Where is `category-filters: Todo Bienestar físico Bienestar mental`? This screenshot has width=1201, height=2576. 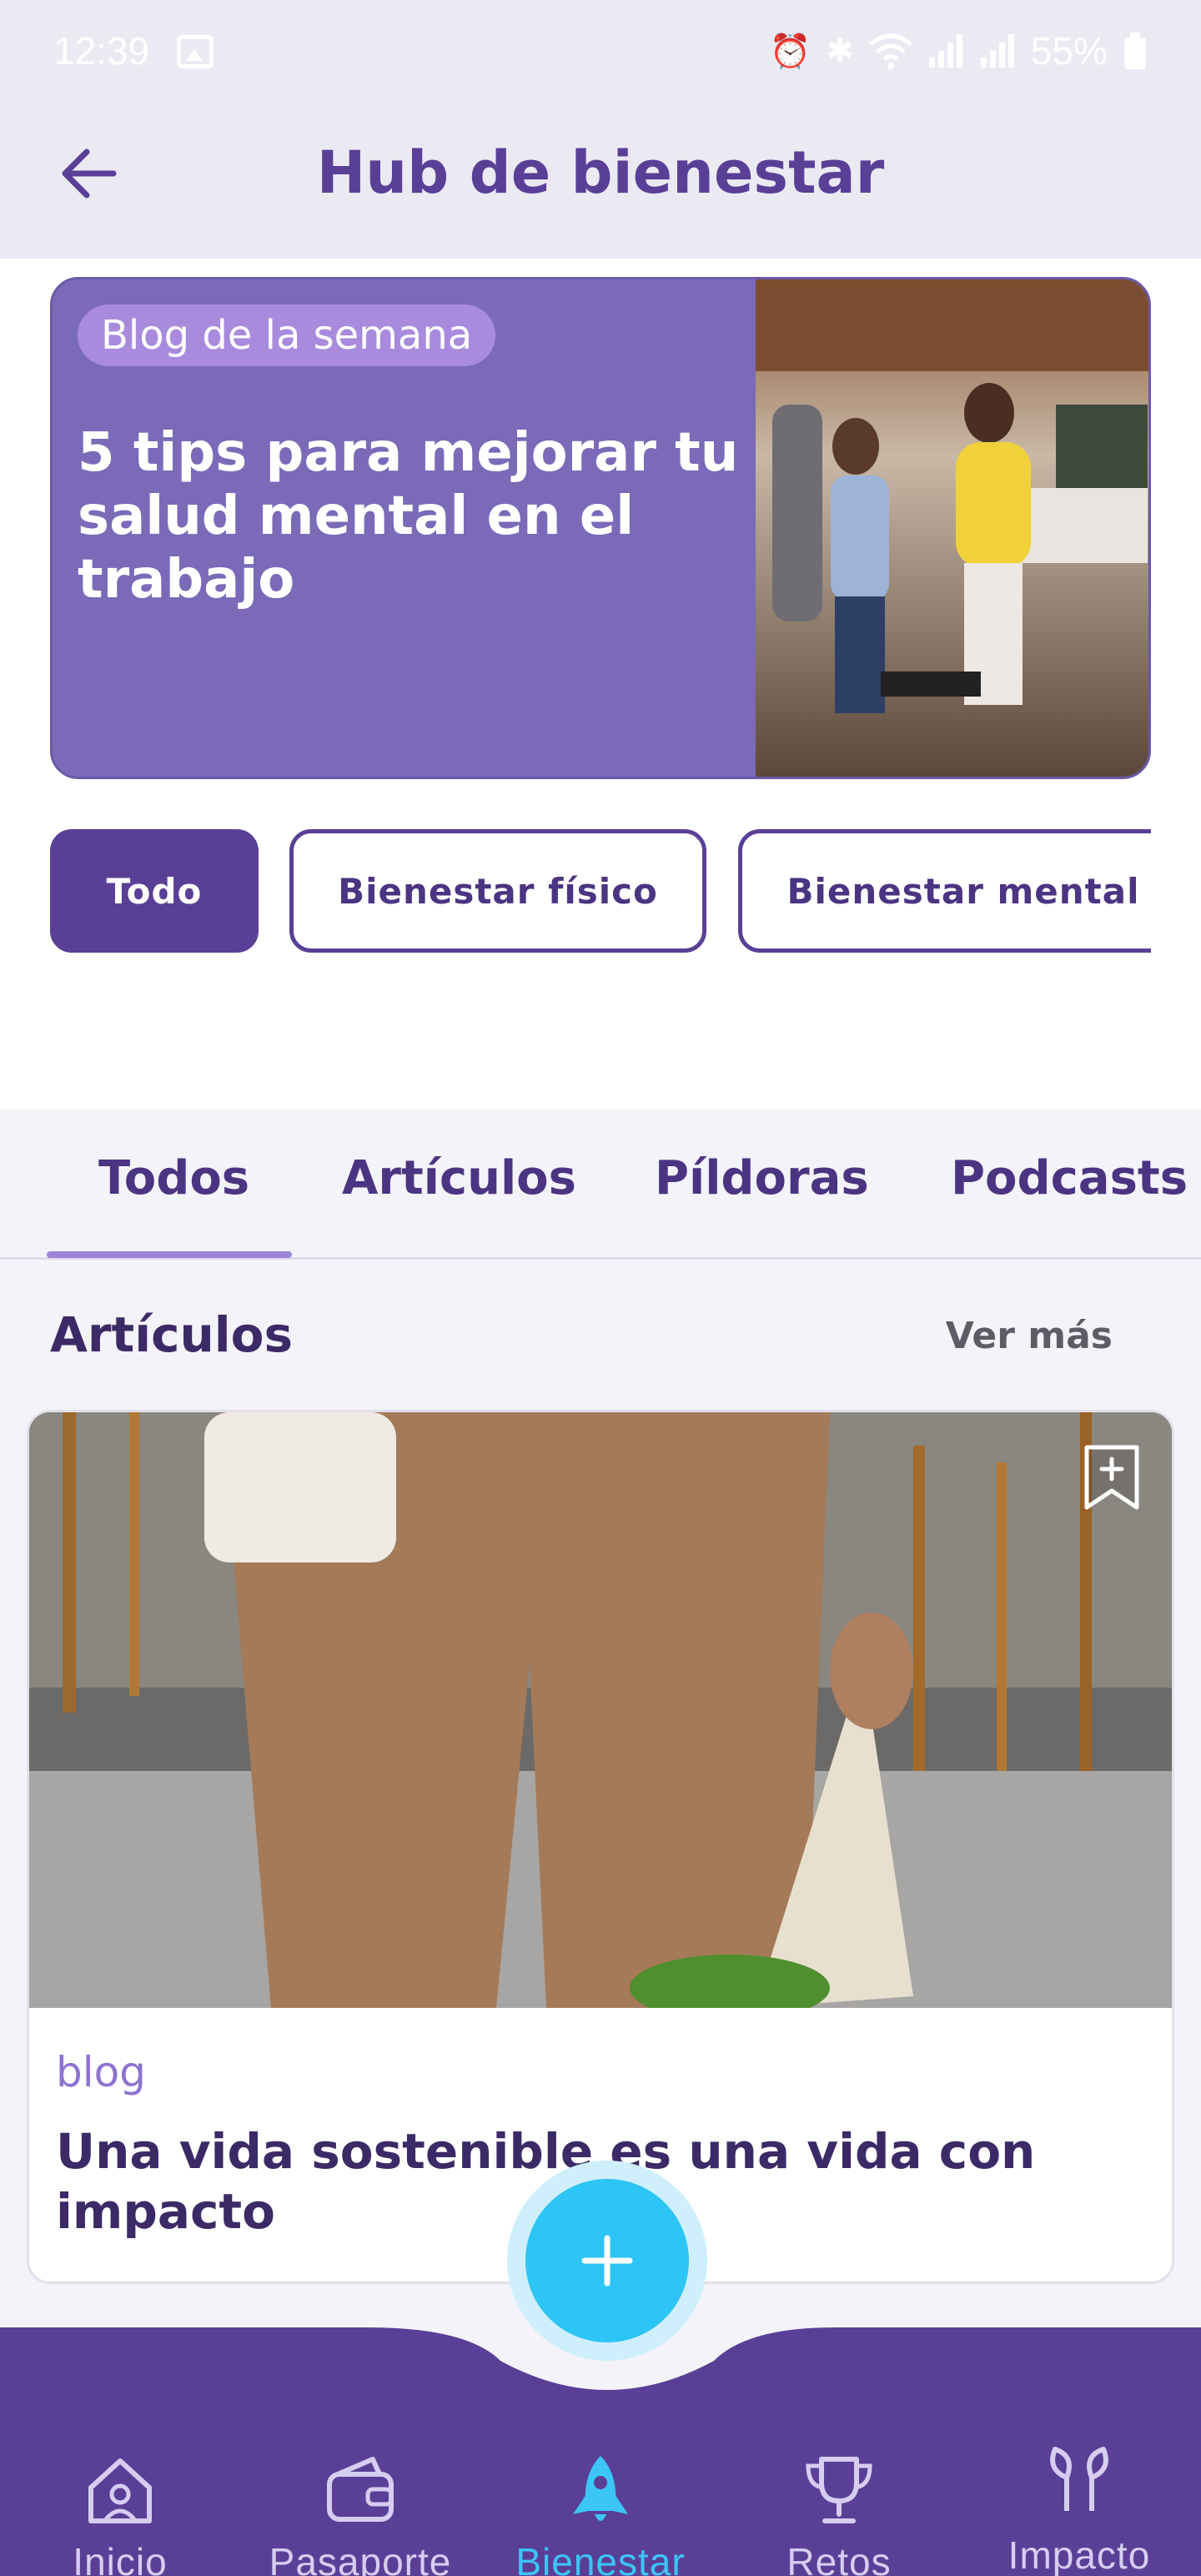 category-filters: Todo Bienestar físico Bienestar mental is located at coordinates (601, 891).